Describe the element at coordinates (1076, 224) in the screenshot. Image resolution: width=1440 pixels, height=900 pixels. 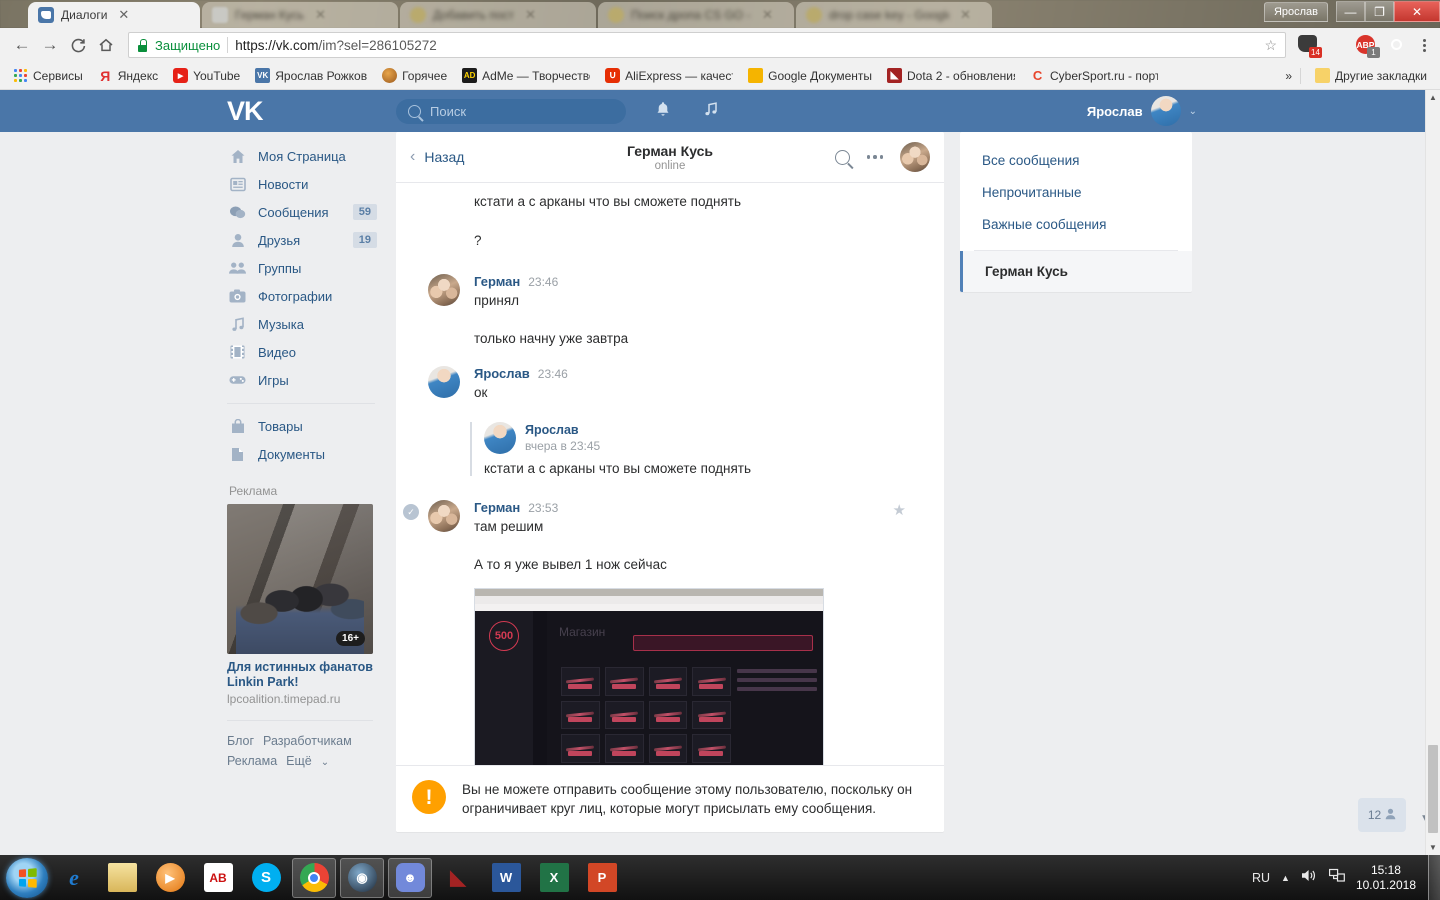
I see `filter-important: Важные сообщения` at that location.